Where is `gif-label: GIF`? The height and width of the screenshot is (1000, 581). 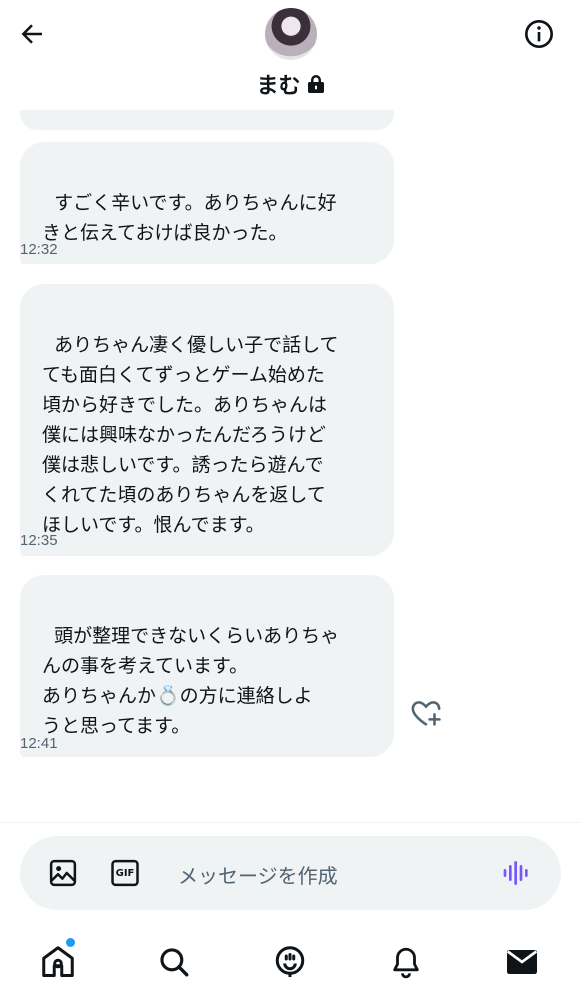 gif-label: GIF is located at coordinates (125, 873).